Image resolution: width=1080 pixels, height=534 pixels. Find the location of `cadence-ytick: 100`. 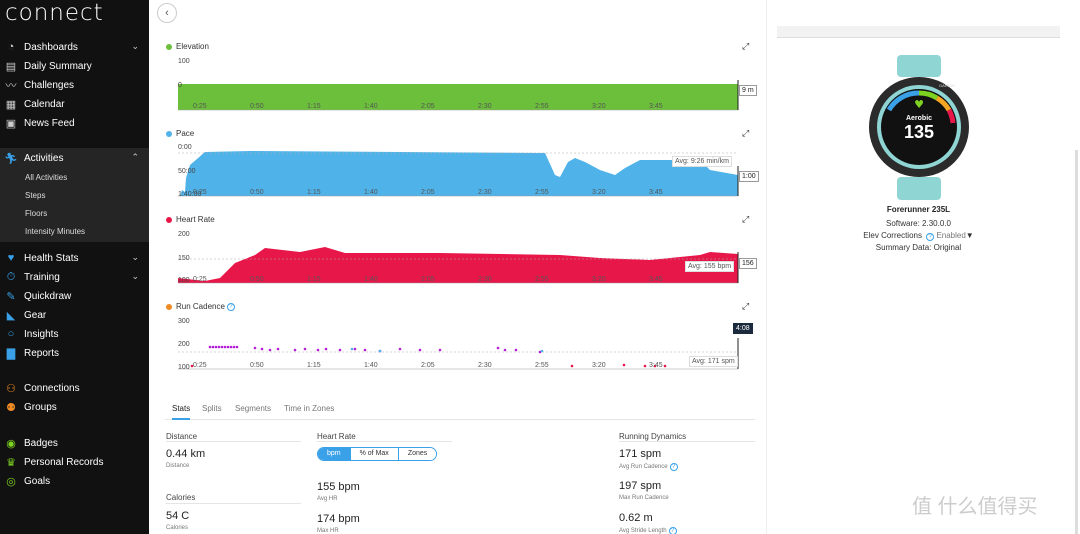

cadence-ytick: 100 is located at coordinates (184, 367).